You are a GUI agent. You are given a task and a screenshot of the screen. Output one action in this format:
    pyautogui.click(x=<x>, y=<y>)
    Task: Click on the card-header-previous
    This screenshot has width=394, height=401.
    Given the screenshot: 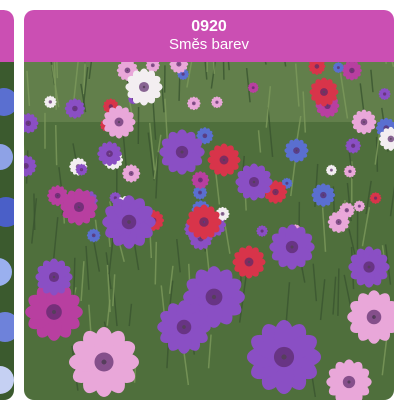 What is the action you would take?
    pyautogui.click(x=7, y=36)
    